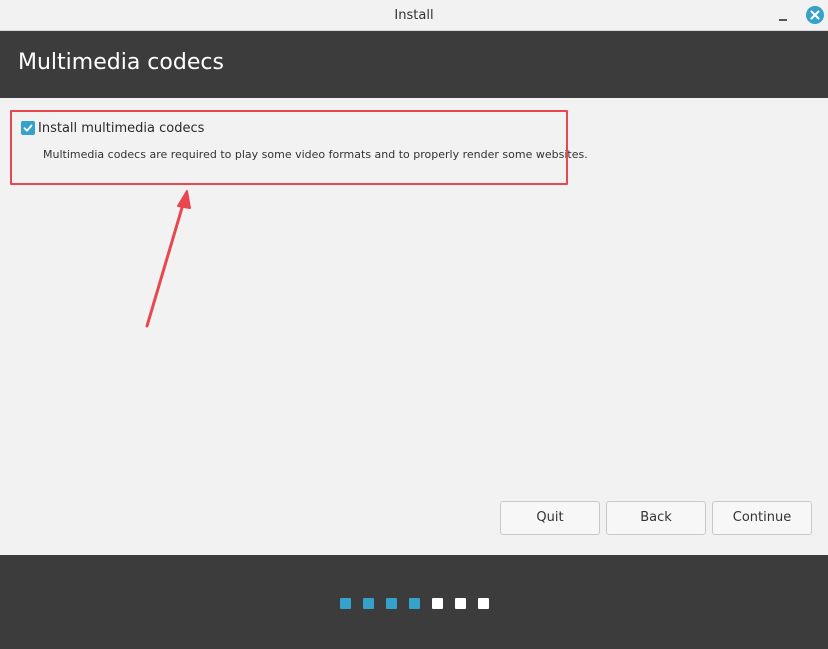 This screenshot has width=828, height=649. I want to click on step-indicator, so click(414, 603).